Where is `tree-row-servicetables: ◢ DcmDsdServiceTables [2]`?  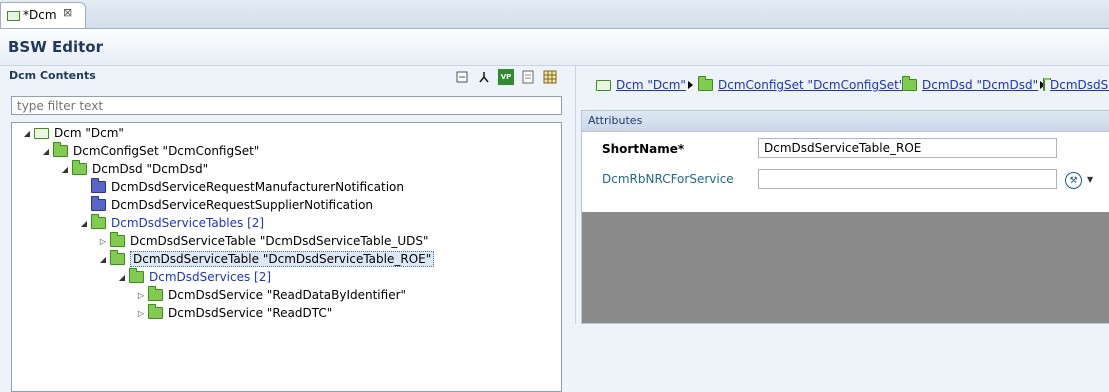
tree-row-servicetables: ◢ DcmDsdServiceTables [2] is located at coordinates (170, 223).